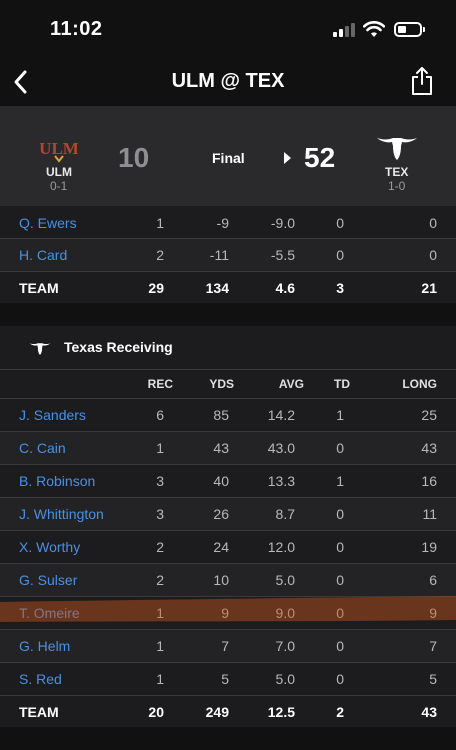 The image size is (456, 750). I want to click on stat-avg: 43.0, so click(281, 448).